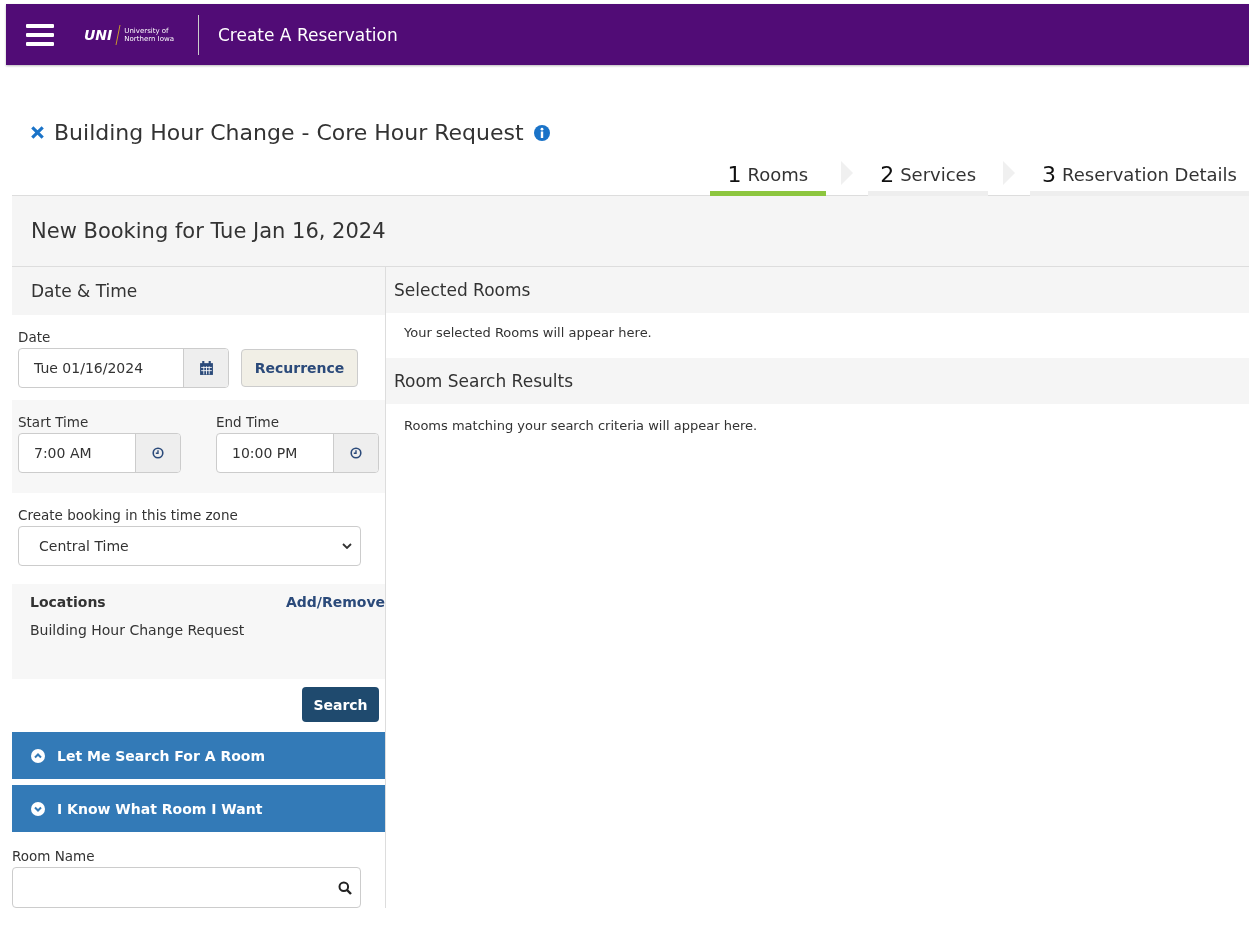 The height and width of the screenshot is (949, 1249). Describe the element at coordinates (198, 808) in the screenshot. I see `accordion-header: I Know What Room I Want` at that location.